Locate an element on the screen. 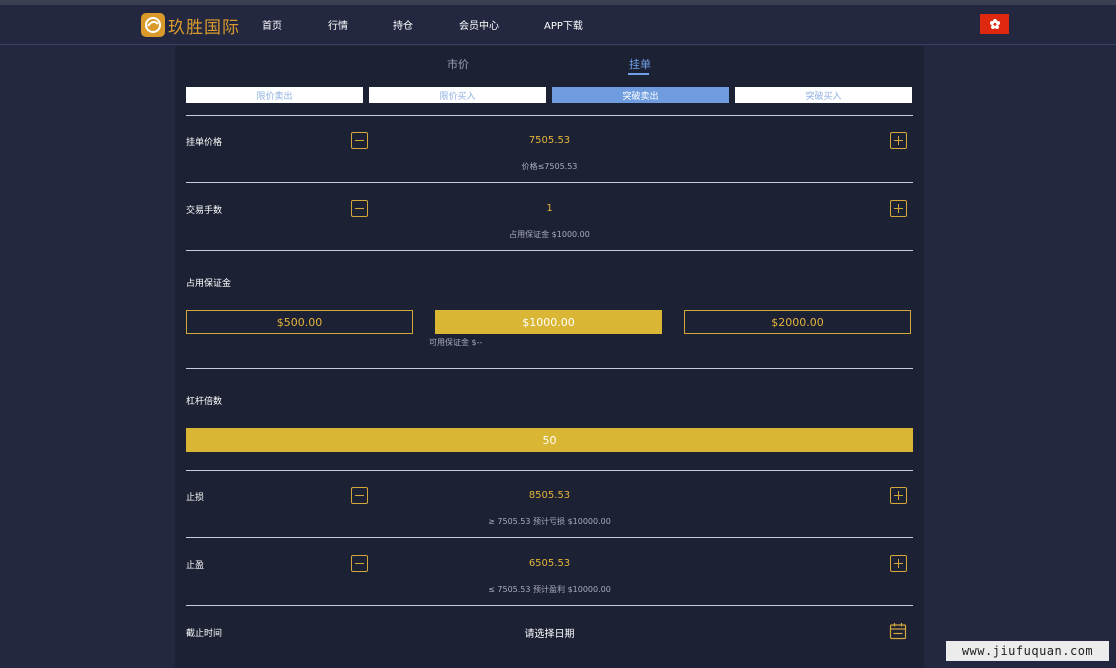  nav-item-app-download: APP下载 is located at coordinates (563, 24).